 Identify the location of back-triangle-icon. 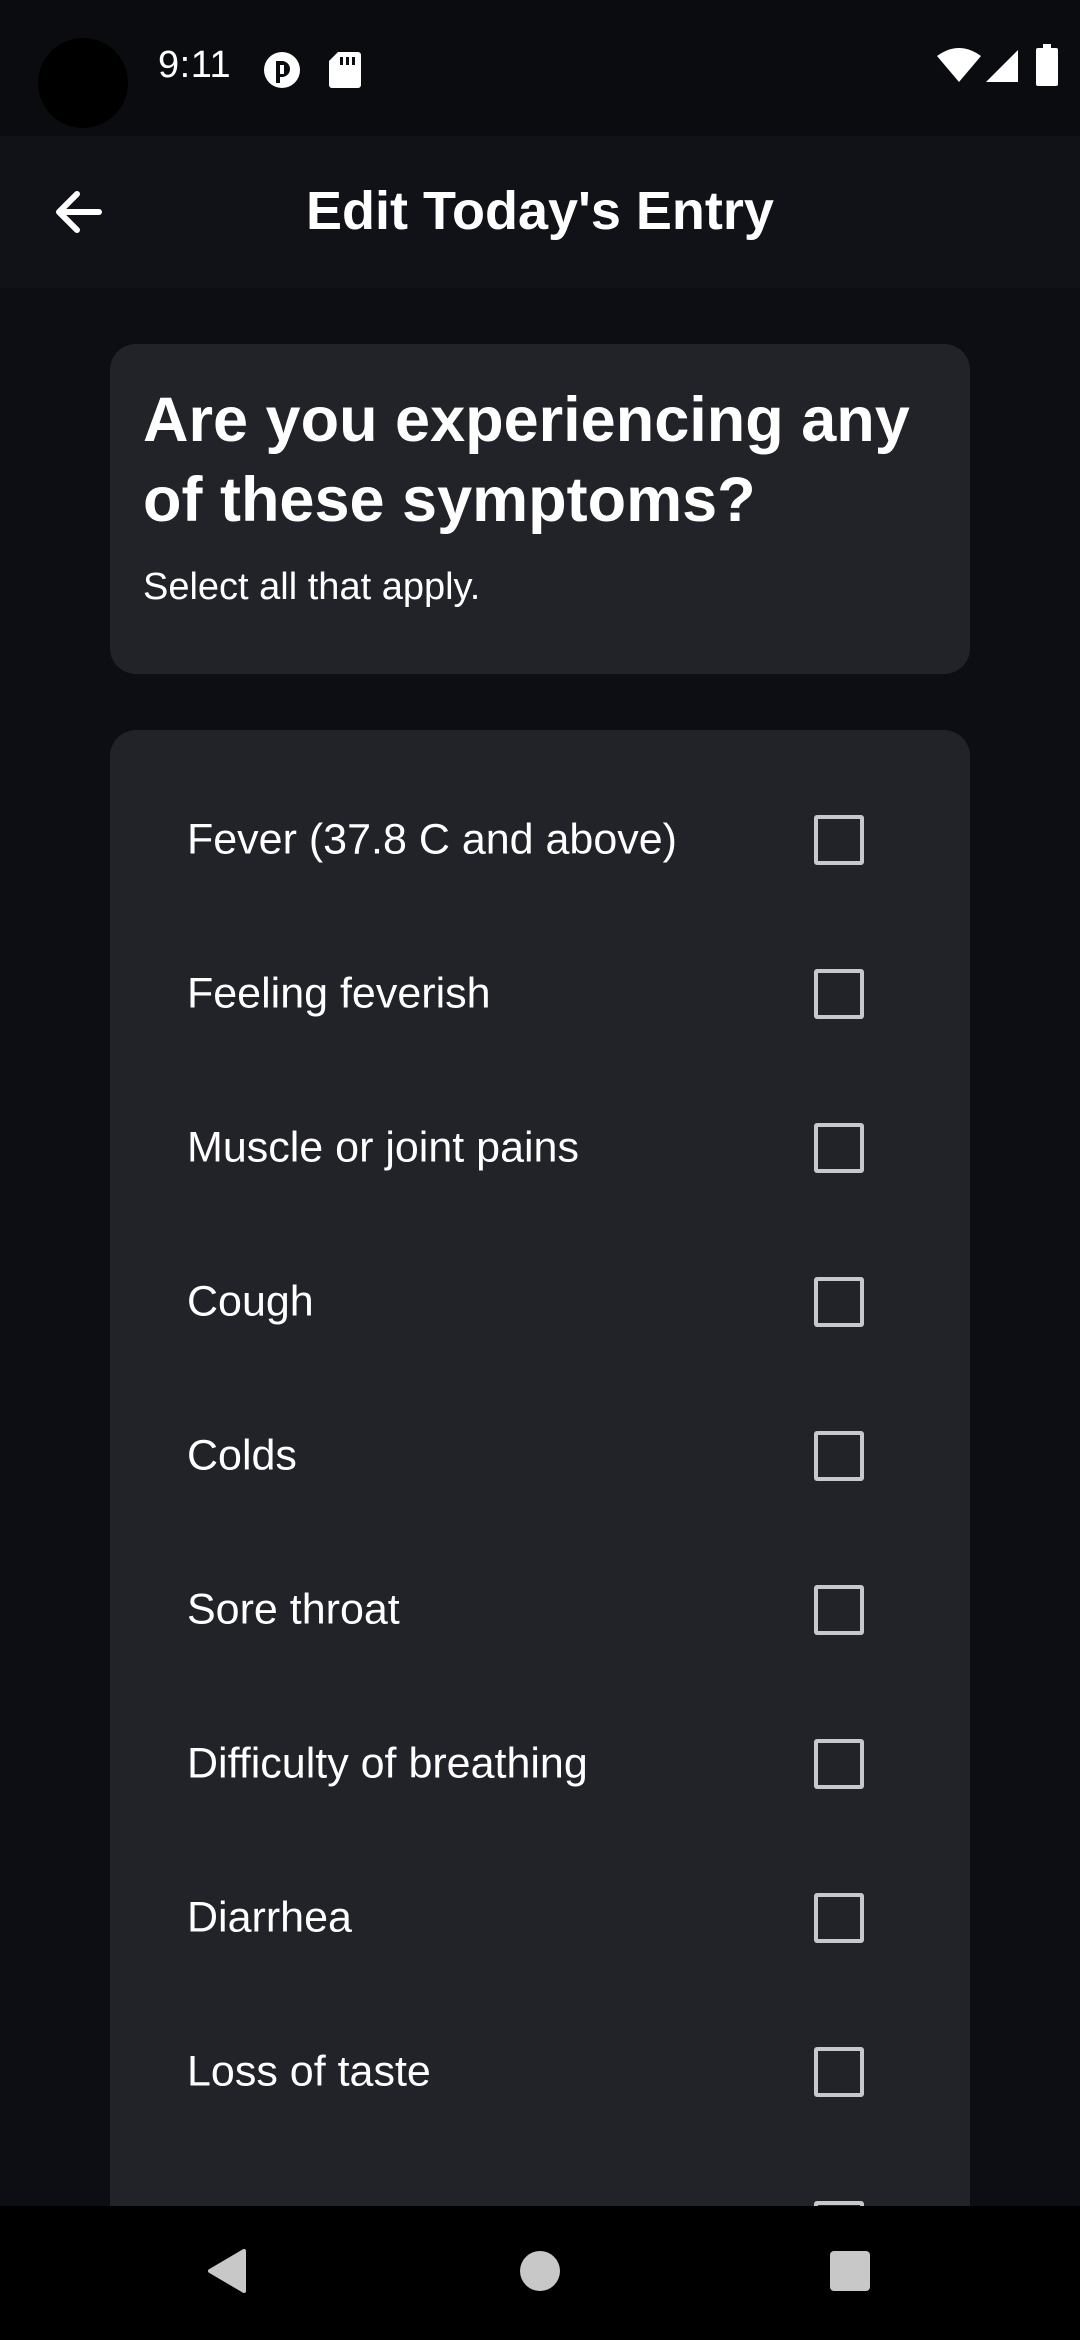
(226, 2273).